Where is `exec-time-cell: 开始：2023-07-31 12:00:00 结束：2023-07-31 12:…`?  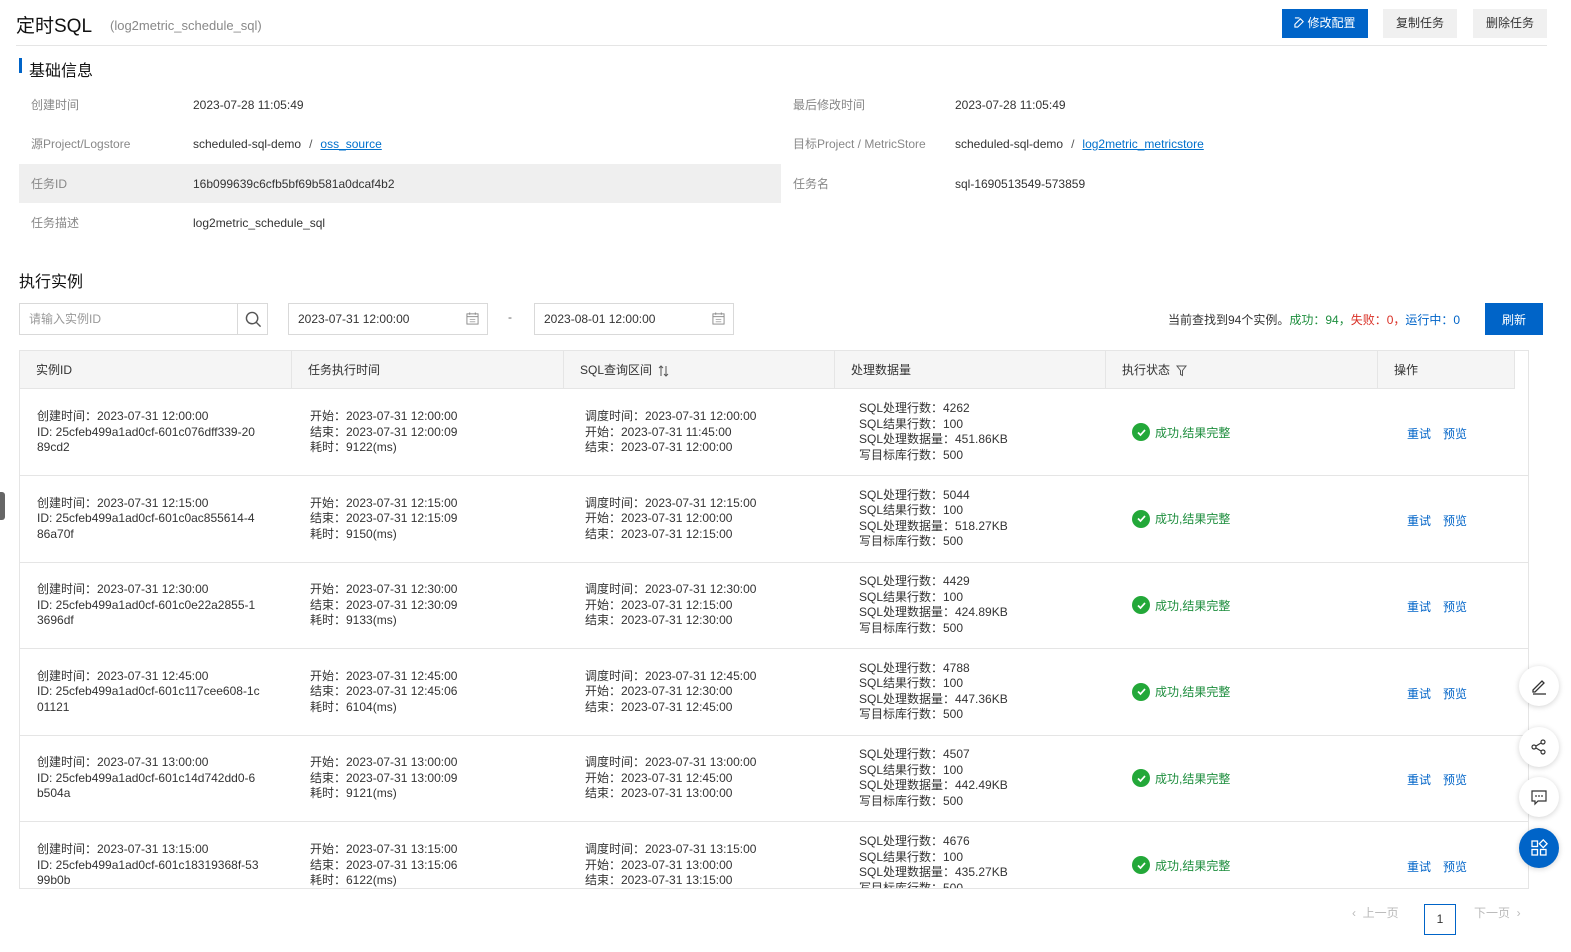 exec-time-cell: 开始：2023-07-31 12:00:00 结束：2023-07-31 12:… is located at coordinates (383, 432).